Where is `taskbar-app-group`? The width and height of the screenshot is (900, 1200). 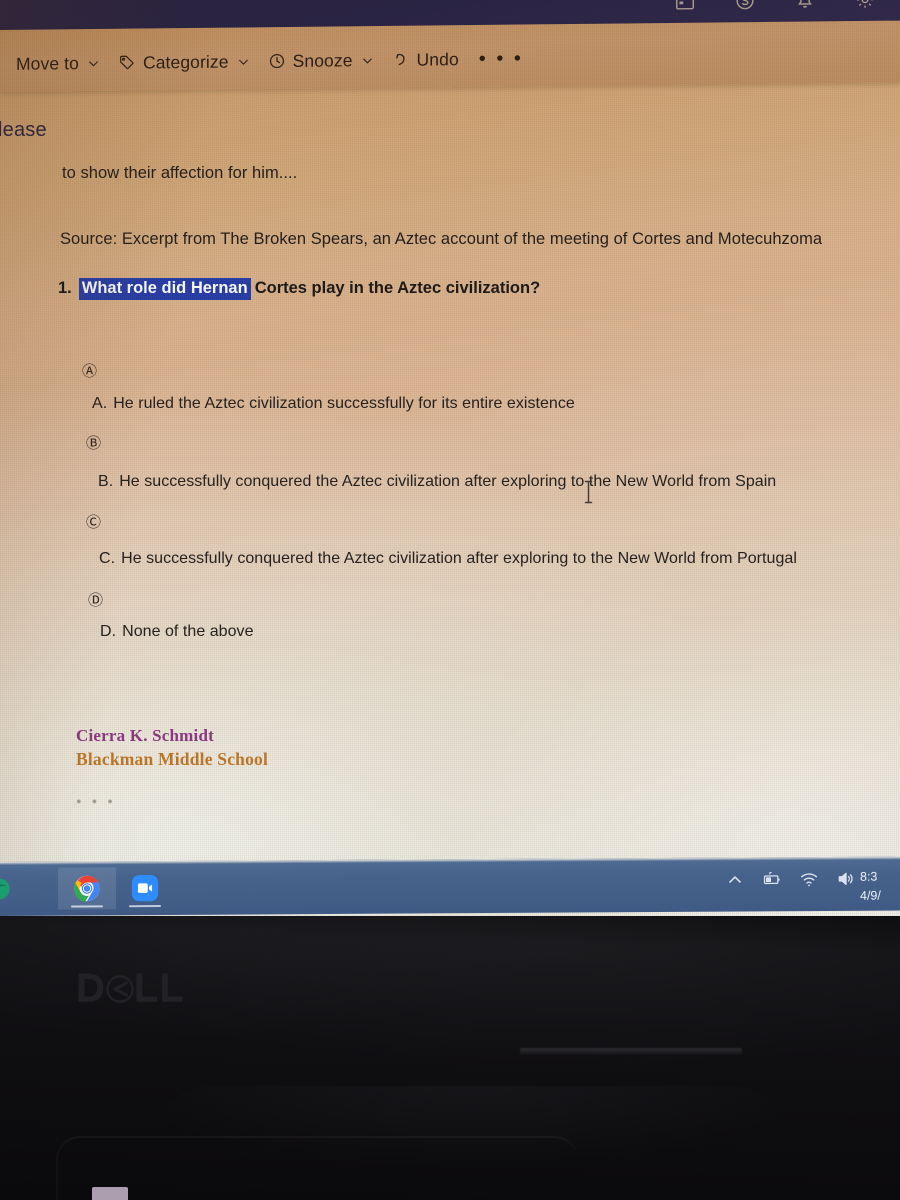
taskbar-app-group is located at coordinates (87, 888).